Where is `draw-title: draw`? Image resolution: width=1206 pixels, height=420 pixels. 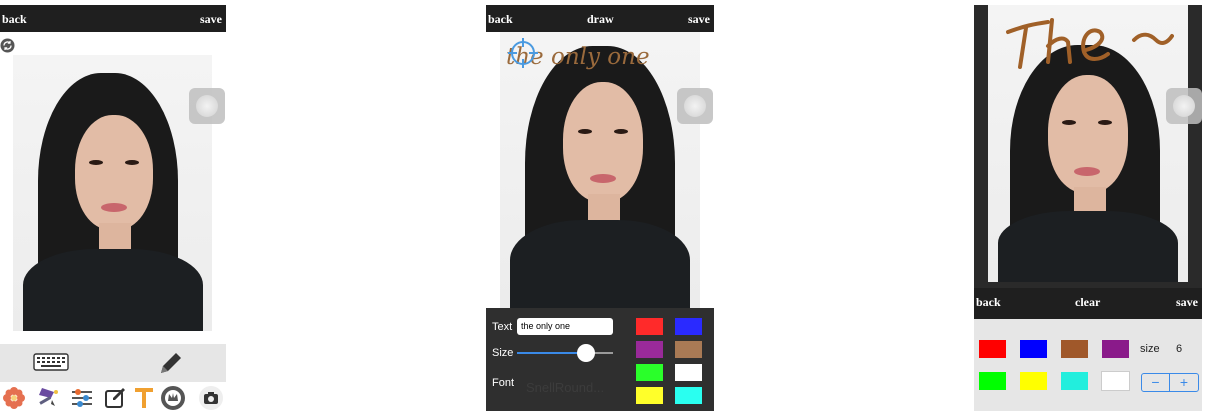 draw-title: draw is located at coordinates (600, 19).